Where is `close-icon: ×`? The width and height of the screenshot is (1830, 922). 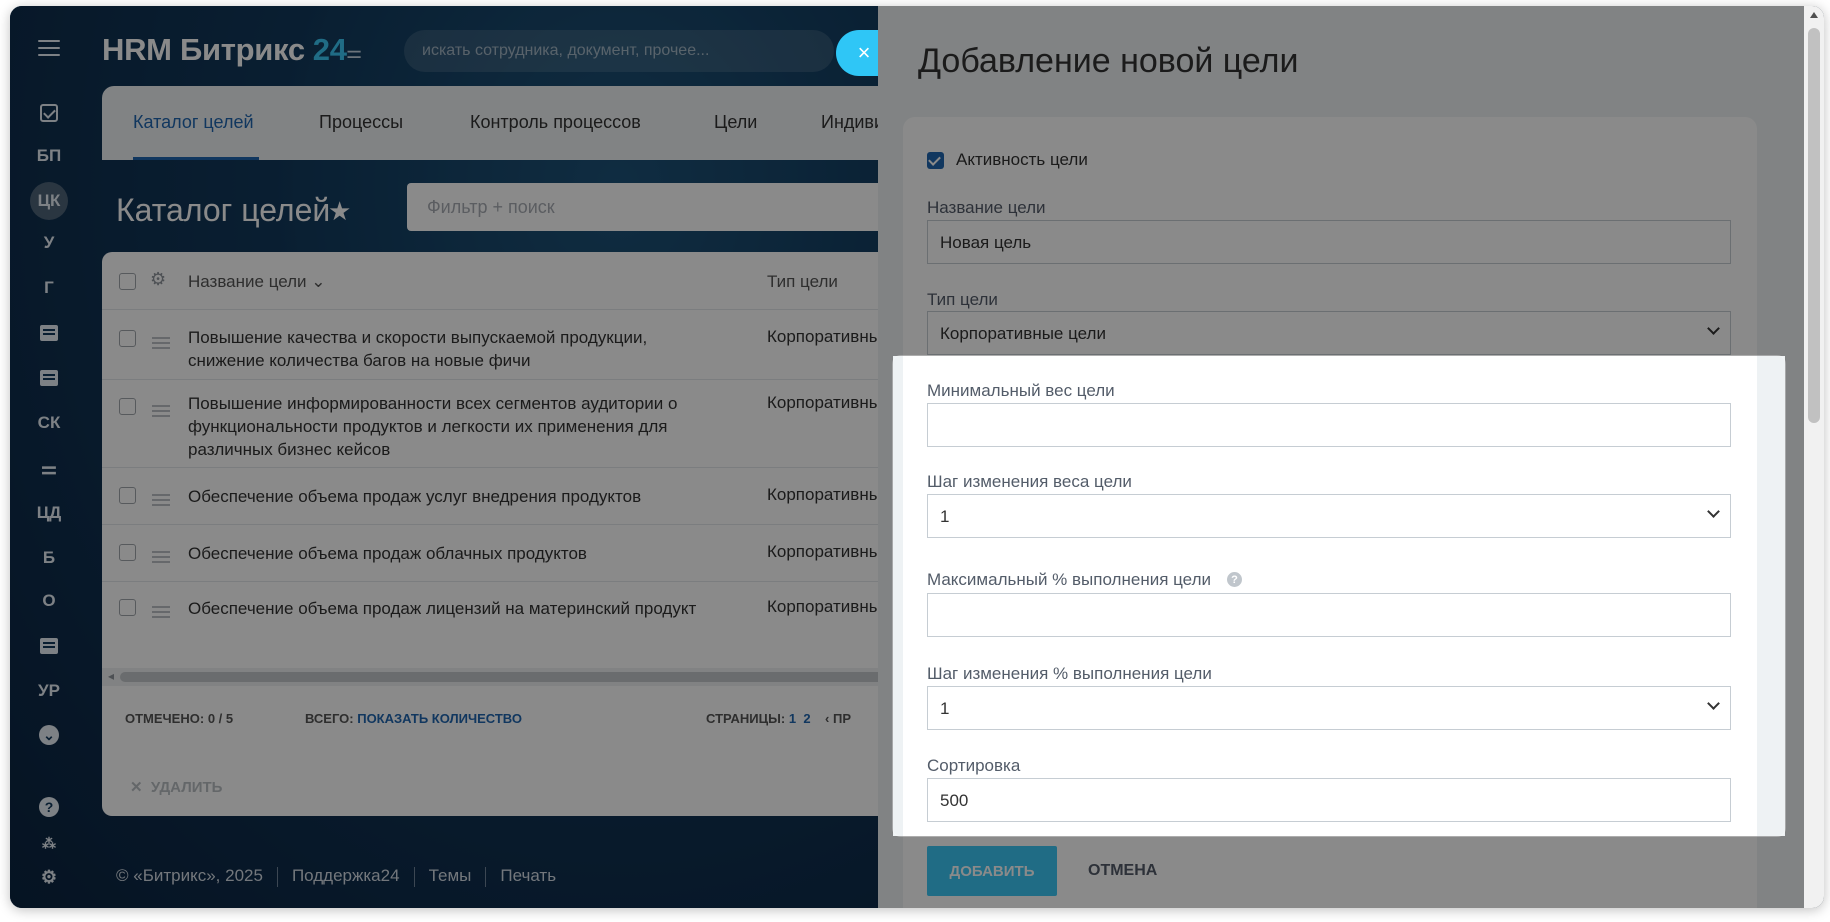
close-icon: × is located at coordinates (864, 52).